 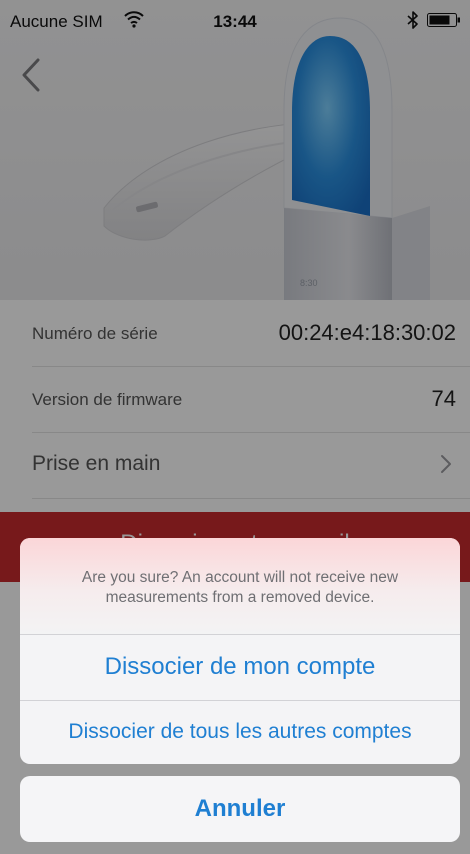 I want to click on dissociate-all-other-accounts-button: Dissocier de tous les autres comptes, so click(x=240, y=732).